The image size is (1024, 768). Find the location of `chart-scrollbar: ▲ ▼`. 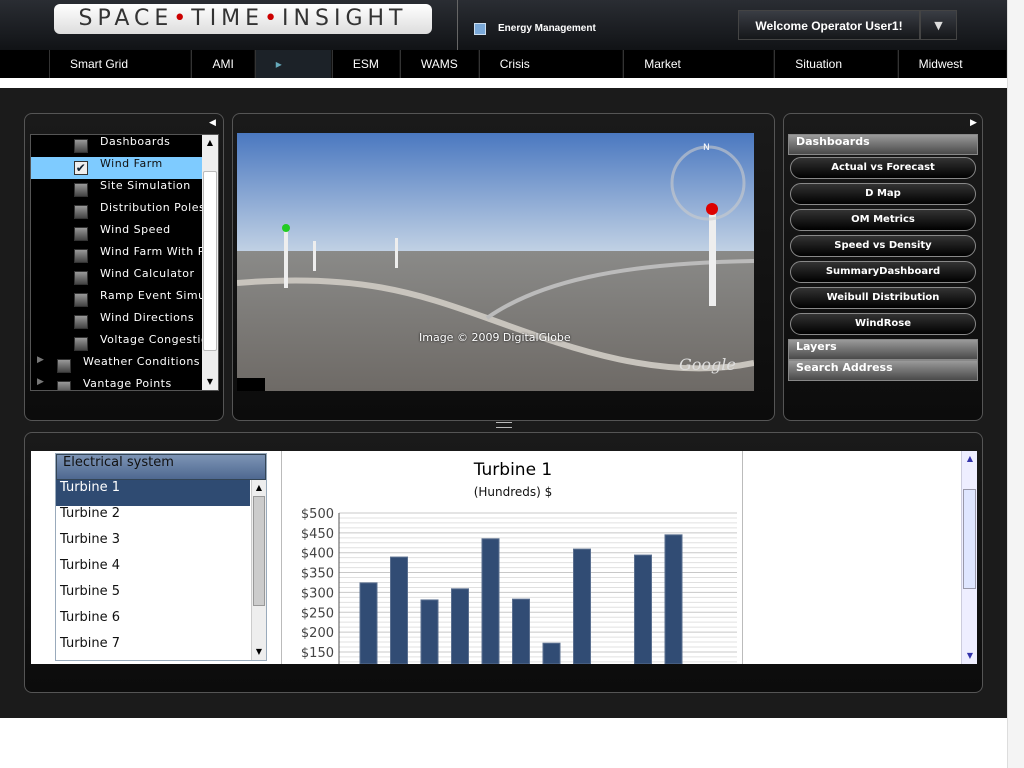

chart-scrollbar: ▲ ▼ is located at coordinates (969, 557).